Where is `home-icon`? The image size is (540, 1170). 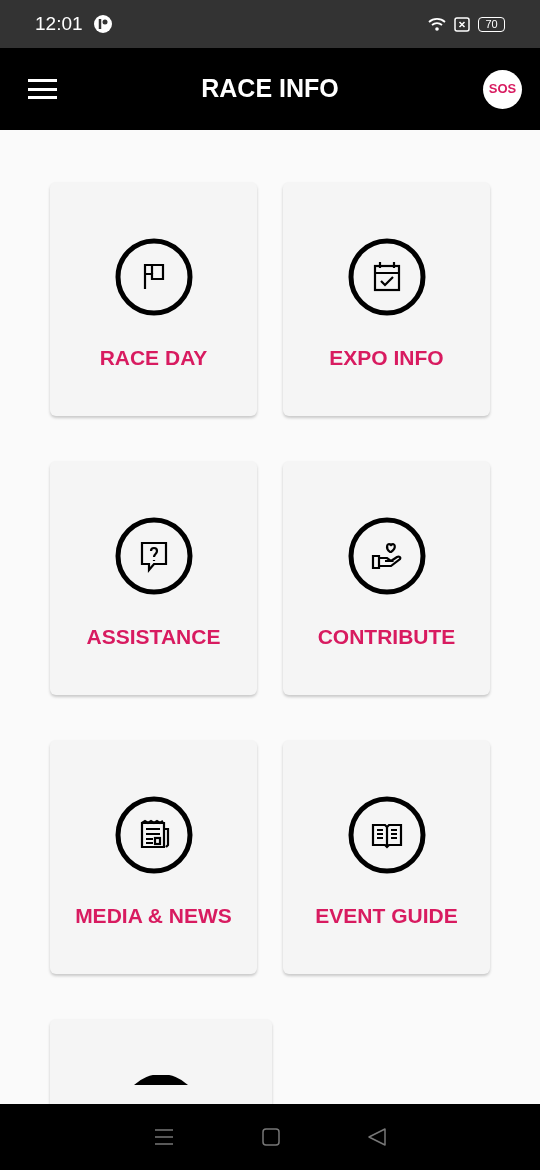 home-icon is located at coordinates (271, 1137).